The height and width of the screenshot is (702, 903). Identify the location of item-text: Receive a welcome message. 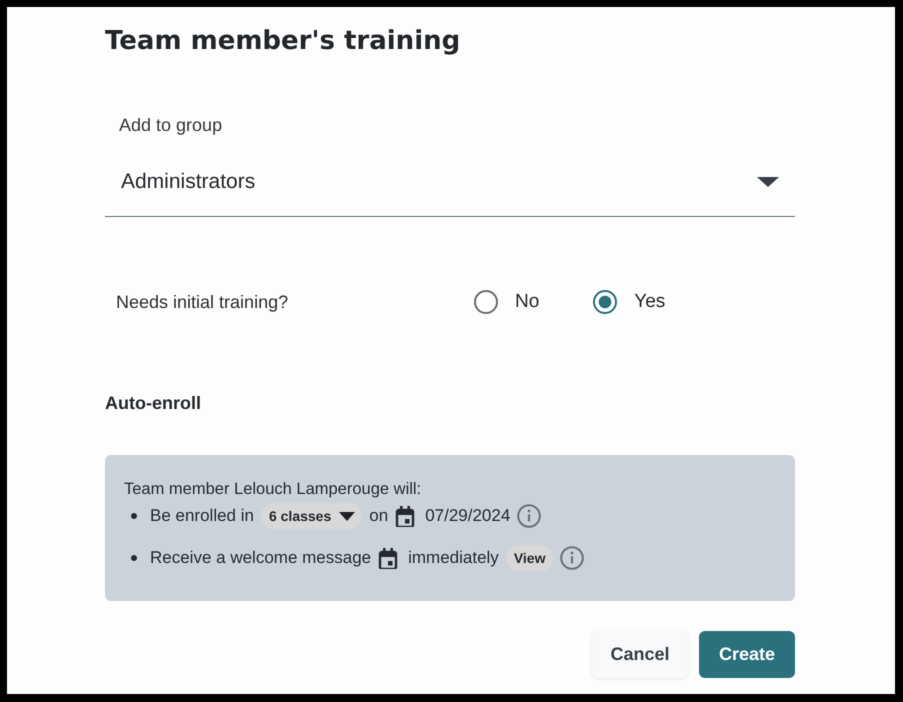
(261, 558).